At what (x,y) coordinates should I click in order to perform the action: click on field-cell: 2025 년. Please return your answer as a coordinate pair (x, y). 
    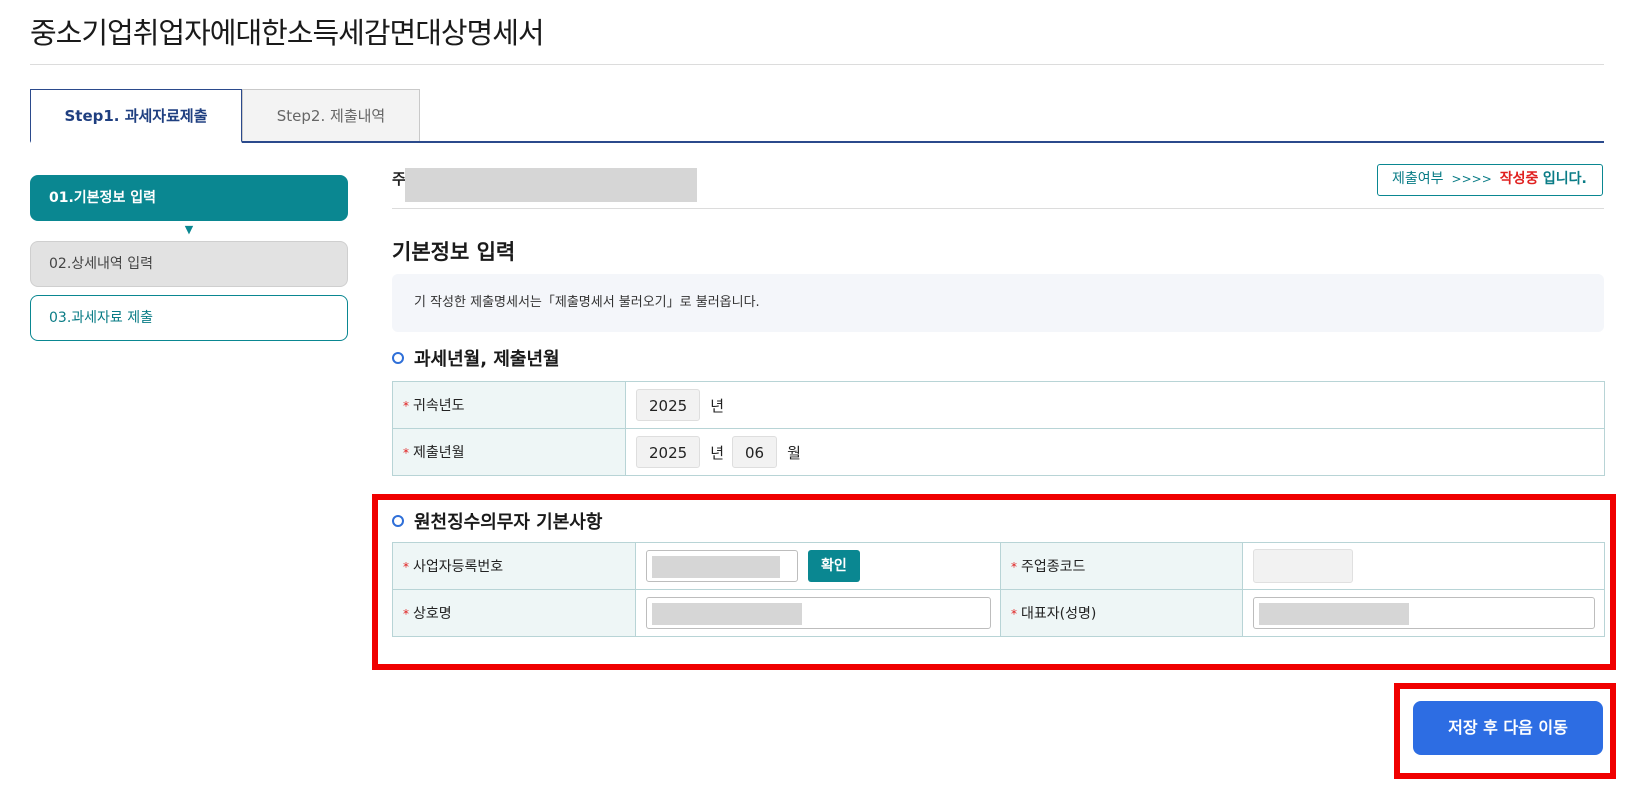
    Looking at the image, I should click on (1115, 405).